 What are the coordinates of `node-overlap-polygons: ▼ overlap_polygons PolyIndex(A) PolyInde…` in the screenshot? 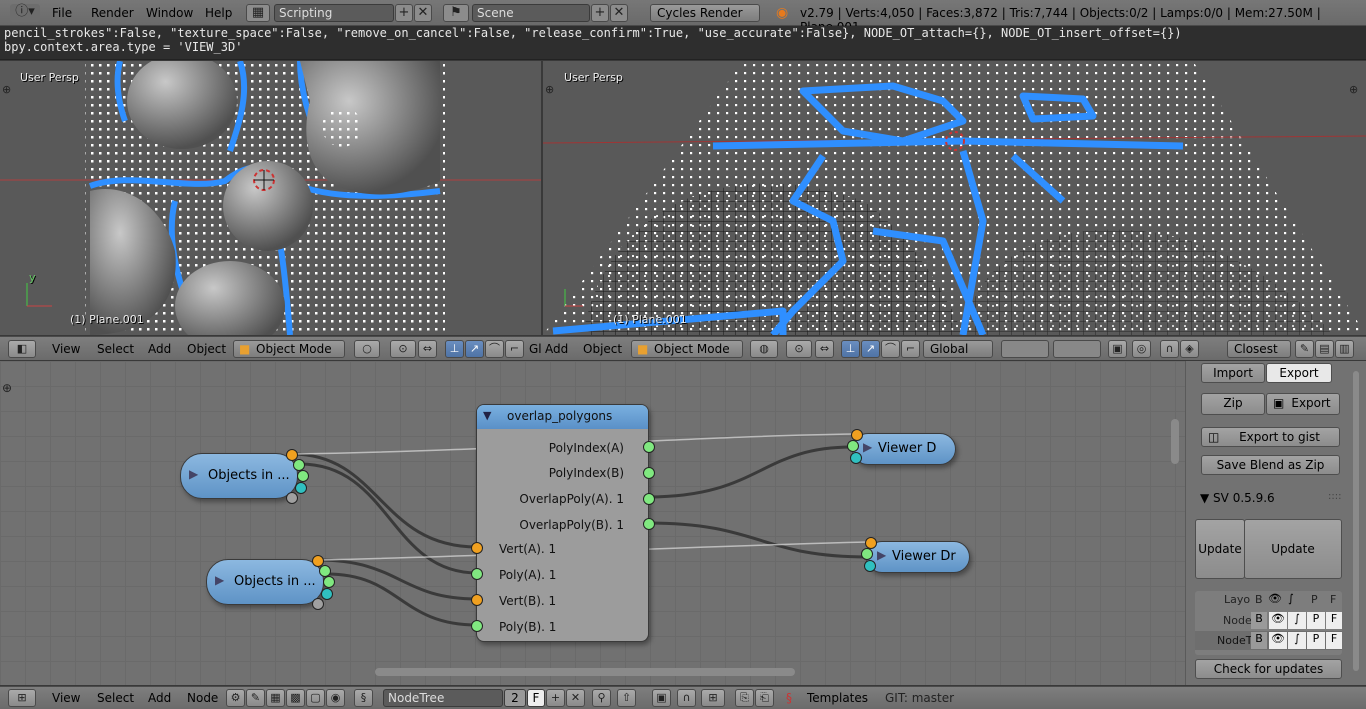 It's located at (563, 523).